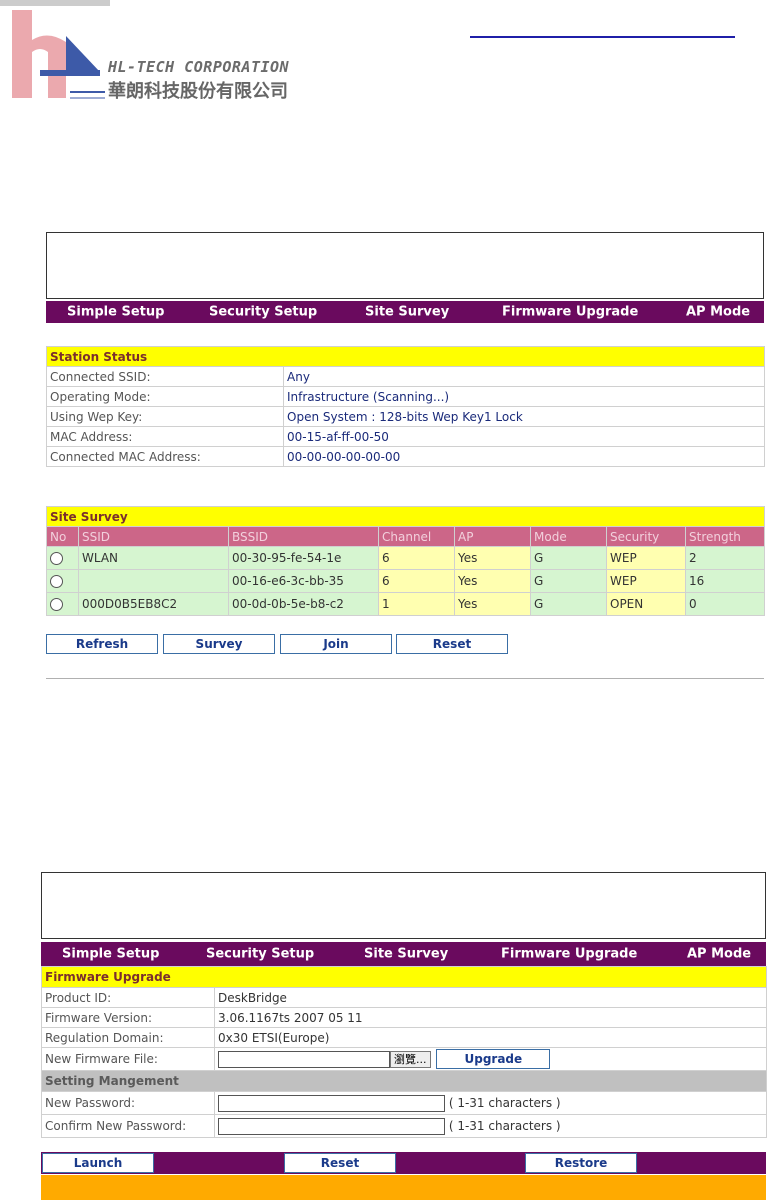  What do you see at coordinates (336, 644) in the screenshot?
I see `join-button: Join` at bounding box center [336, 644].